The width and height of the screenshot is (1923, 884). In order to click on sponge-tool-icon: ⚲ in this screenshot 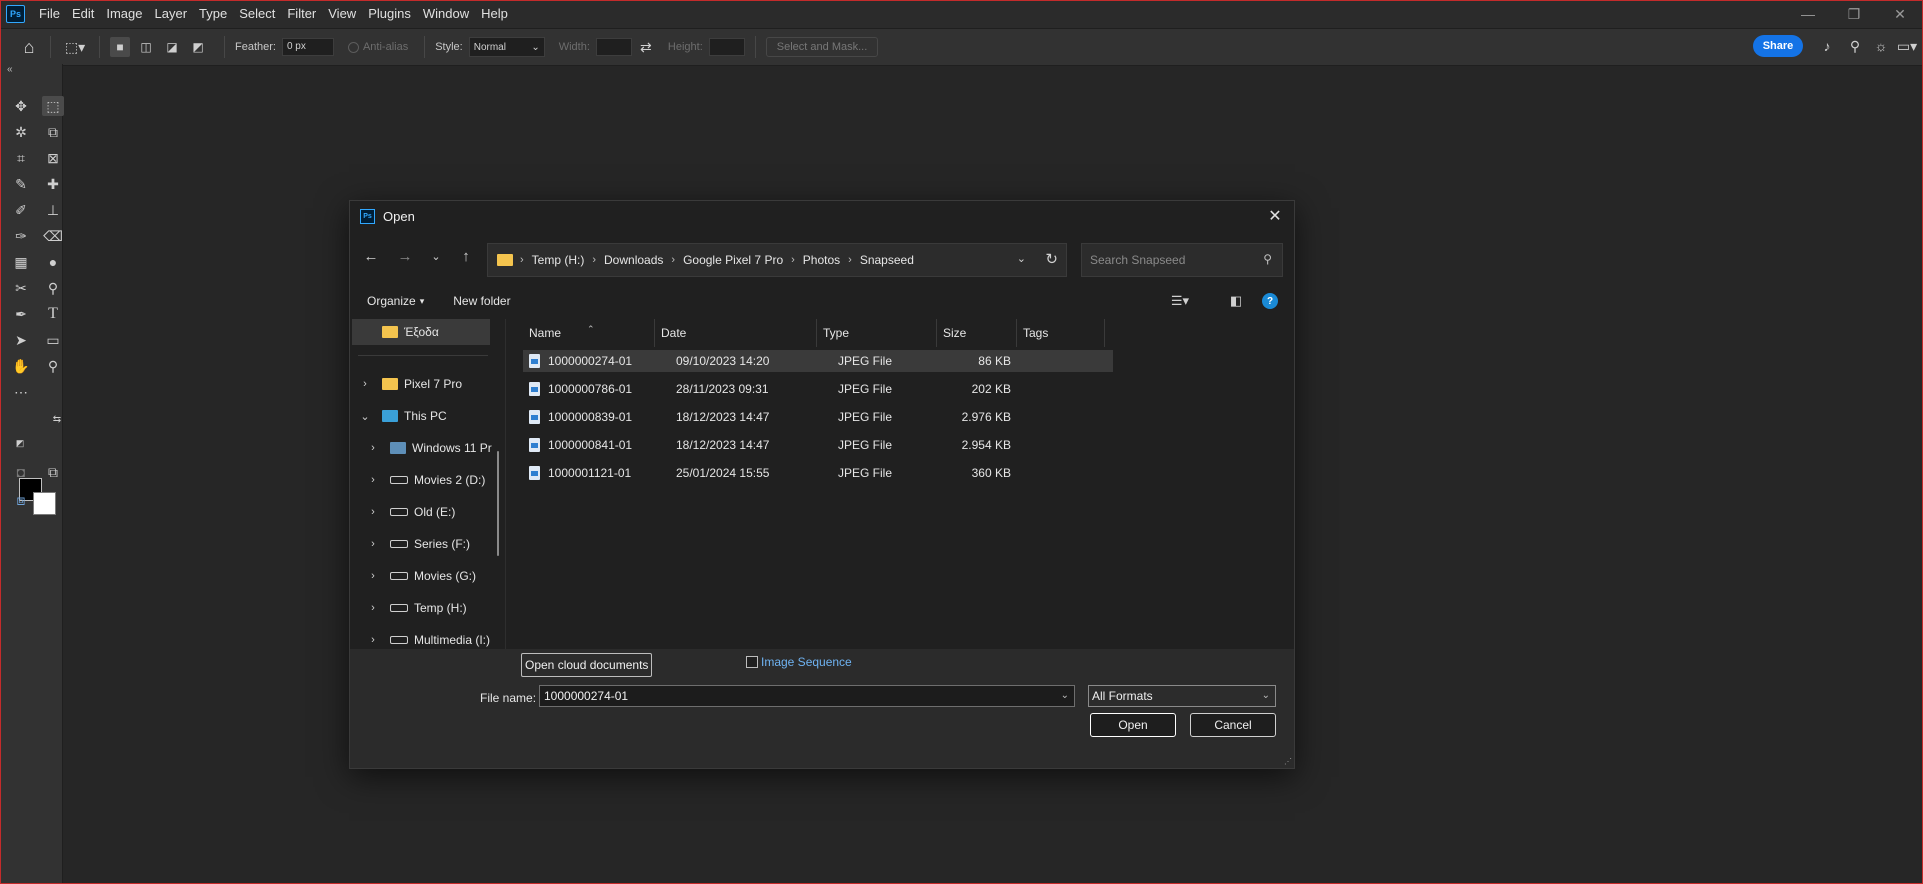, I will do `click(53, 288)`.